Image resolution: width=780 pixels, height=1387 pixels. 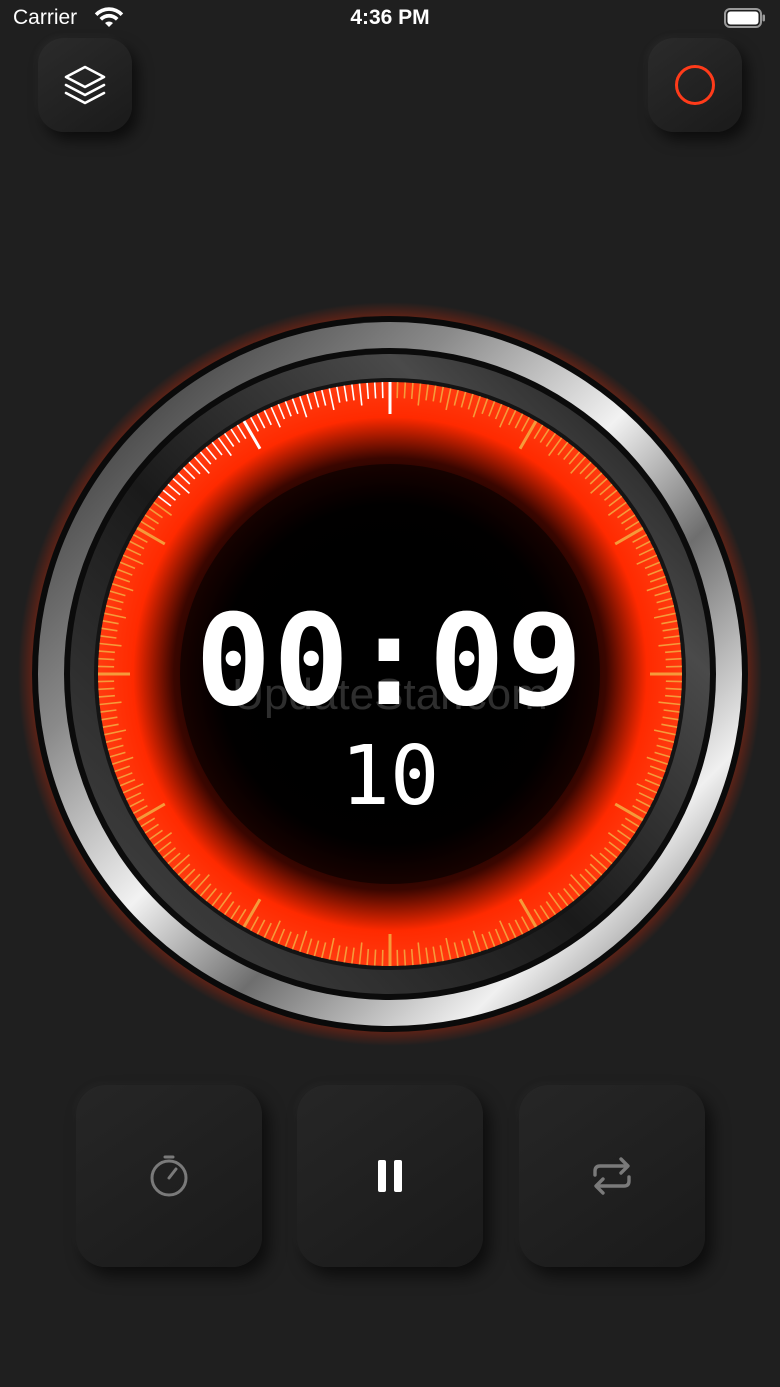 I want to click on status-time: 4:36 PM, so click(x=390, y=17).